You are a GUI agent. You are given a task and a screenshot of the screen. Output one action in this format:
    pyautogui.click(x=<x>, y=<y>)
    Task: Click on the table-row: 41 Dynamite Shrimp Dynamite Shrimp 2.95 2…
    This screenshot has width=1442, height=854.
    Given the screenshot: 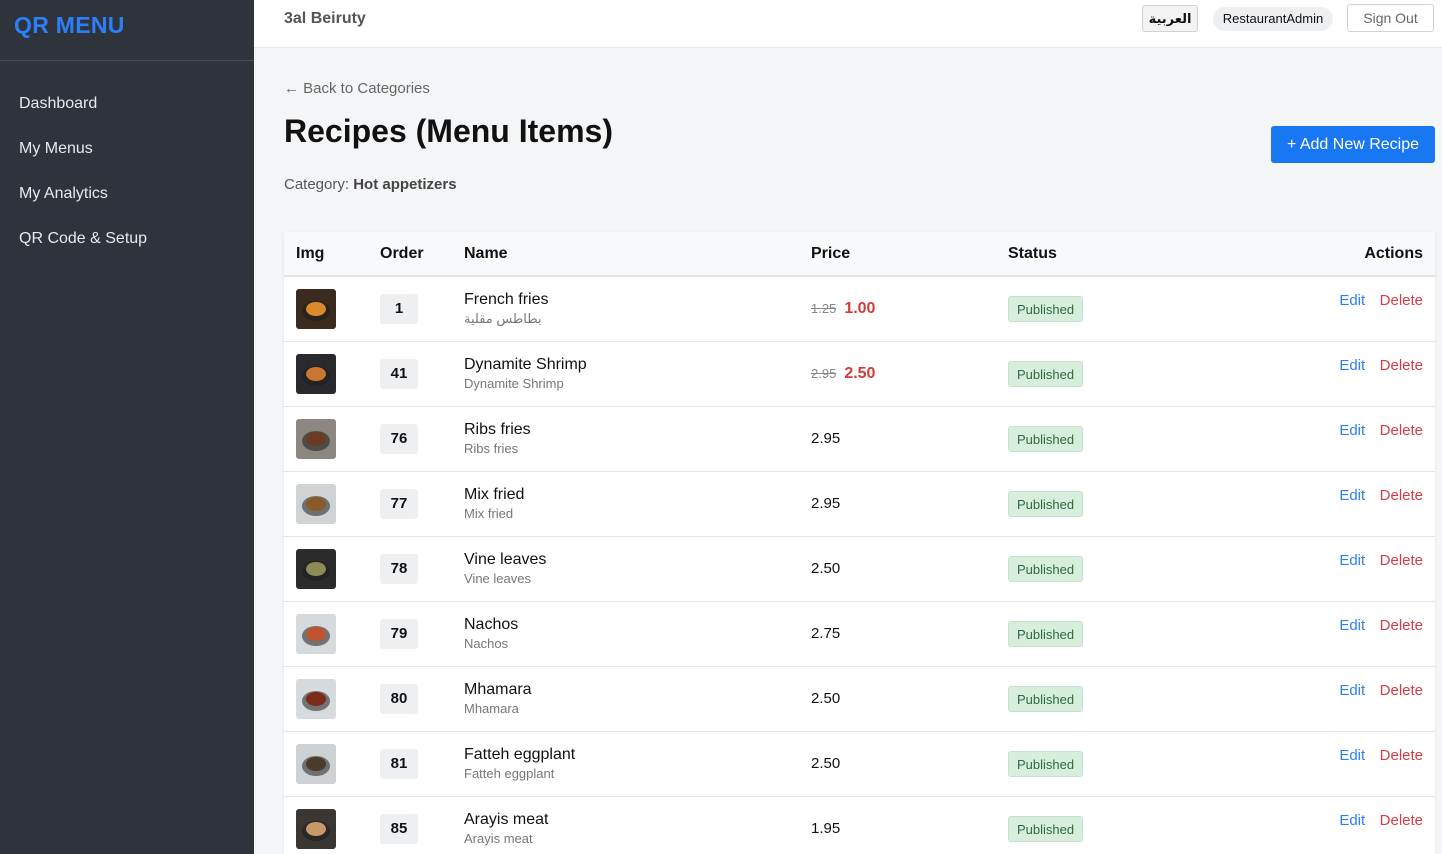 What is the action you would take?
    pyautogui.click(x=859, y=373)
    